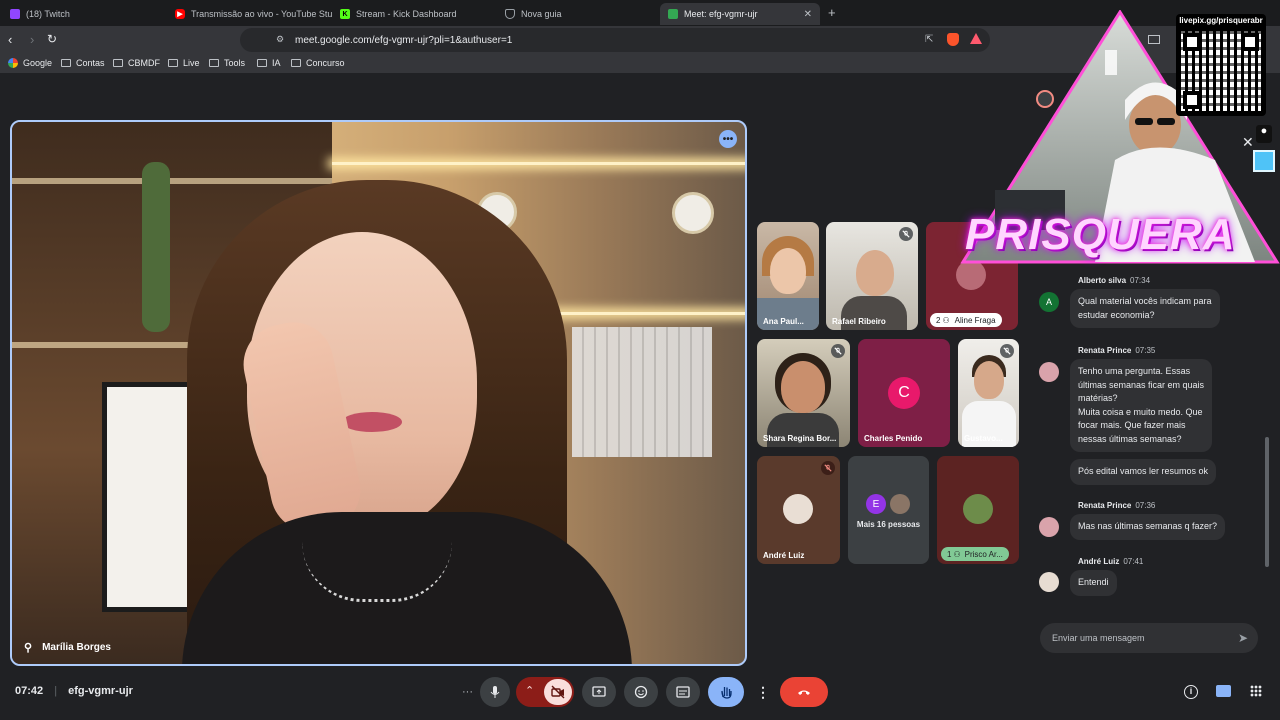 Image resolution: width=1280 pixels, height=720 pixels. What do you see at coordinates (1221, 65) in the screenshot?
I see `qr-code-box: livepix.gg/prisquerabr` at bounding box center [1221, 65].